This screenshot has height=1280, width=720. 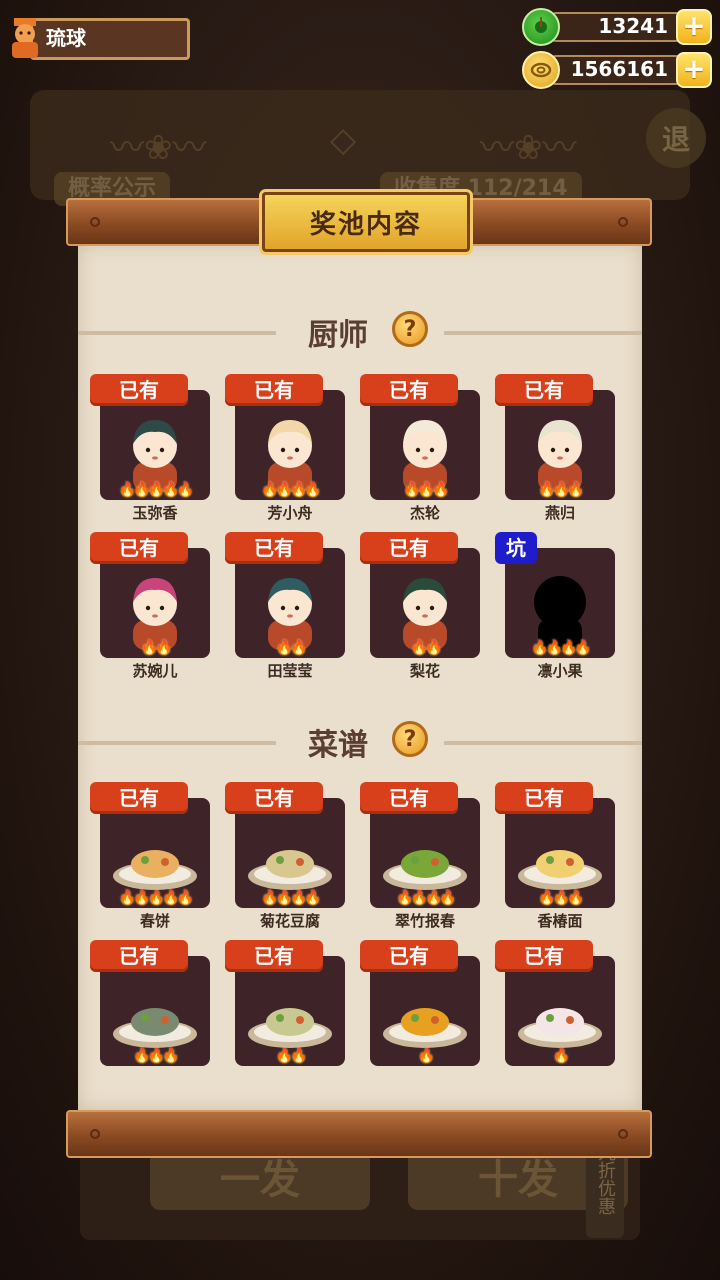 I want to click on chef-card: 🔥🔥 已有梨花, so click(x=421, y=606).